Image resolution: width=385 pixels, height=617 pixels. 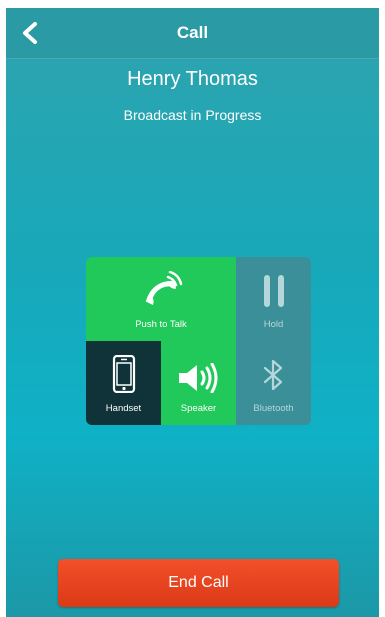 What do you see at coordinates (272, 375) in the screenshot?
I see `bluetooth-icon` at bounding box center [272, 375].